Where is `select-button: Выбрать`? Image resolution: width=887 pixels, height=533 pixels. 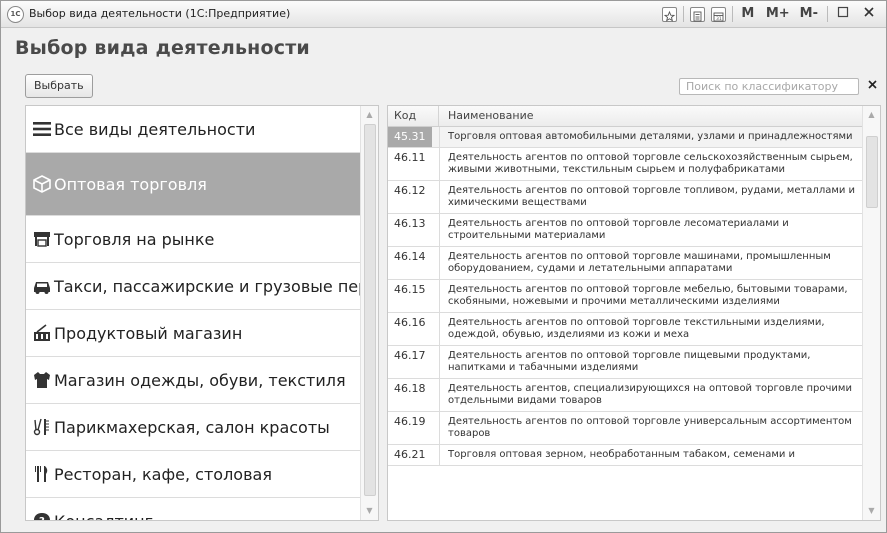
select-button: Выбрать is located at coordinates (59, 86).